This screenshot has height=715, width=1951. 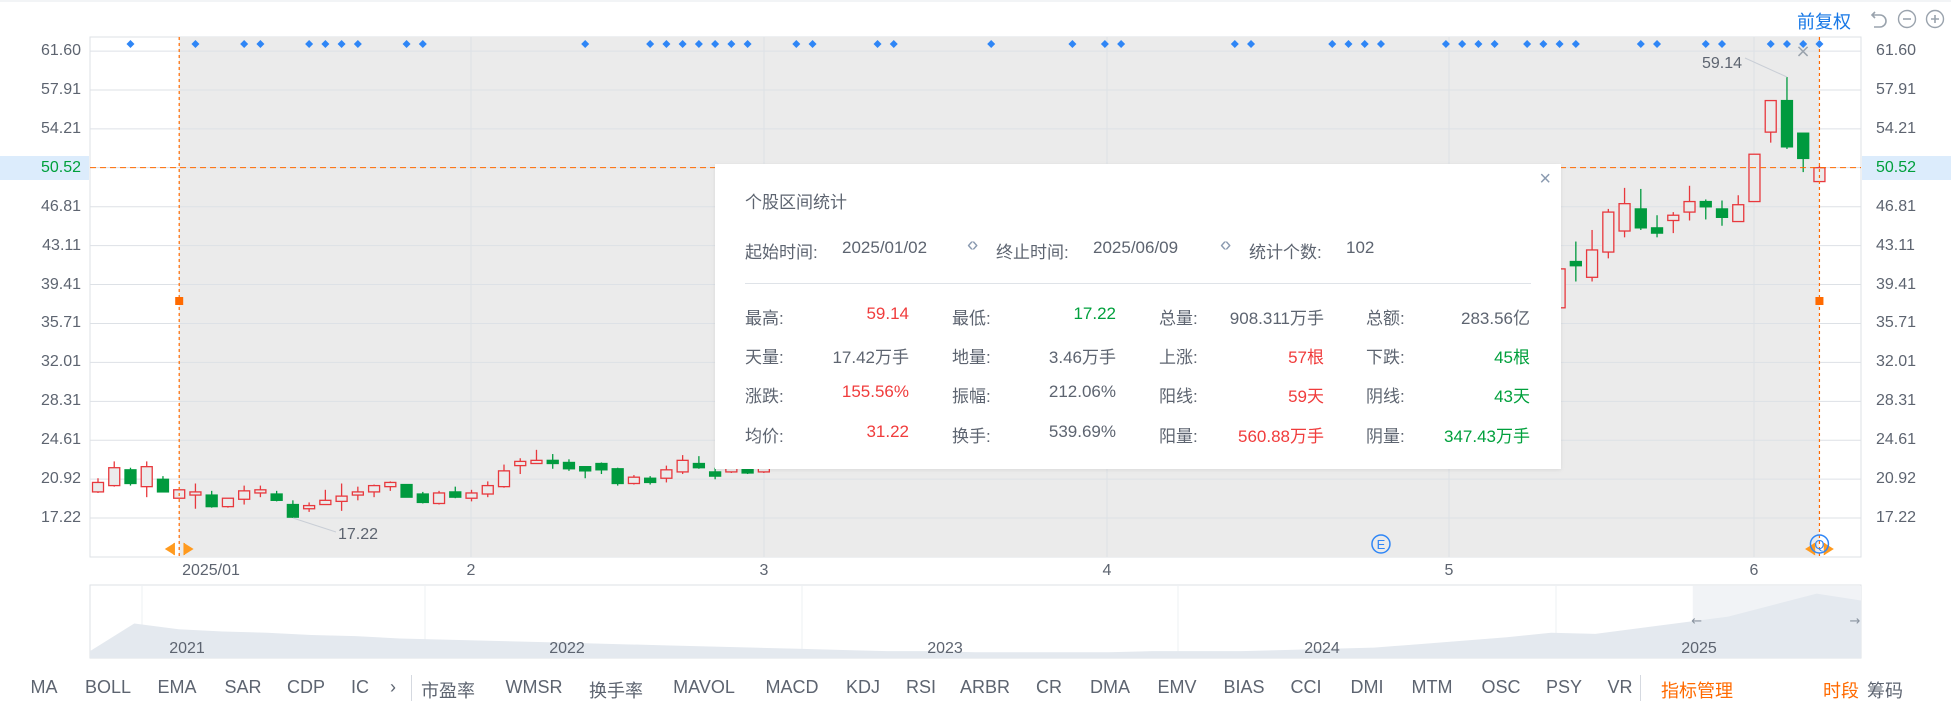 I want to click on count-value: 102, so click(x=1360, y=247).